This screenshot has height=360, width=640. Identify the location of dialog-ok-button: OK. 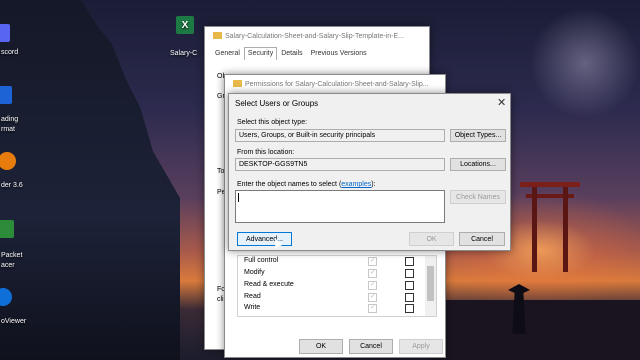
(431, 239).